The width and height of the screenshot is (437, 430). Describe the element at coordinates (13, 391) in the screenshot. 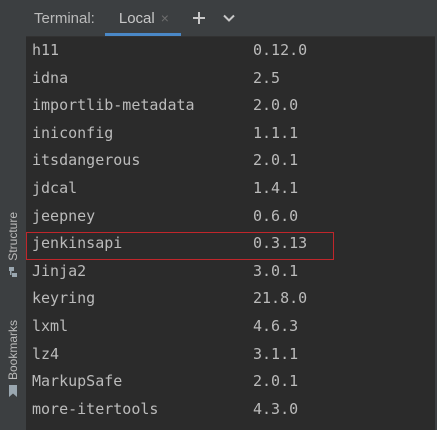

I see `bookmark-icon` at that location.